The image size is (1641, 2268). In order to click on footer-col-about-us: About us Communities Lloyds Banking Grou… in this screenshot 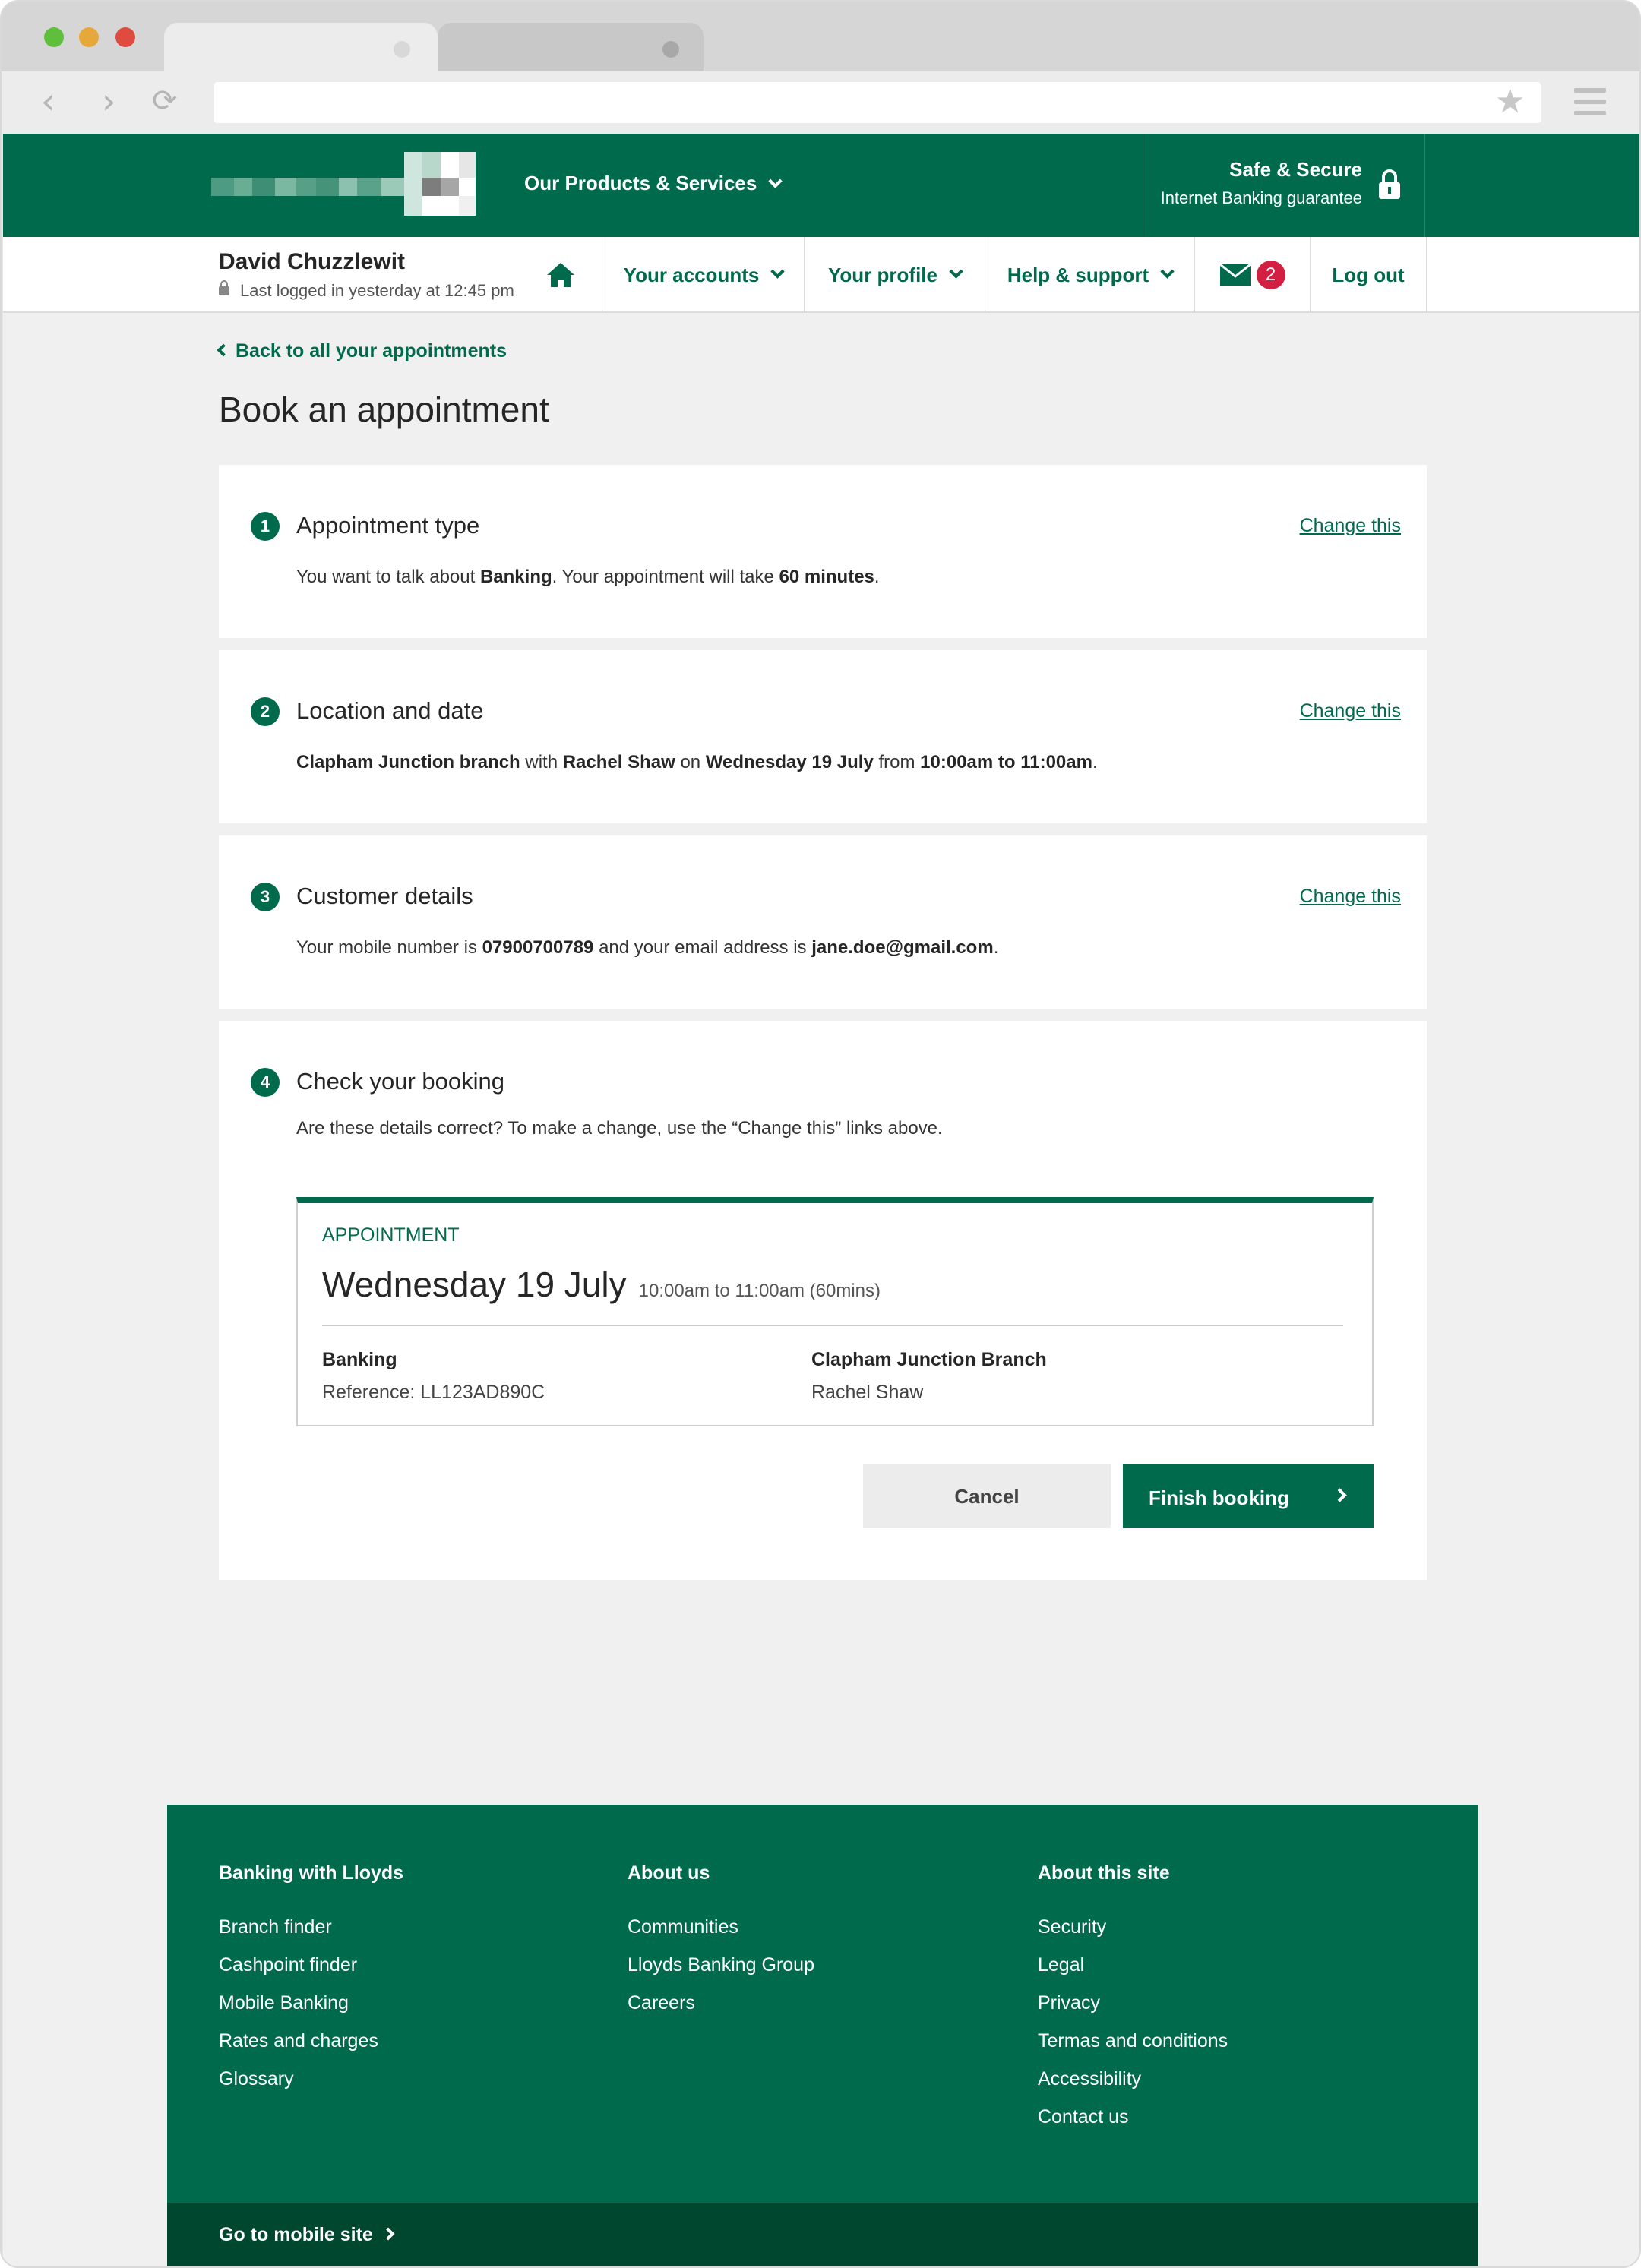, I will do `click(721, 1946)`.